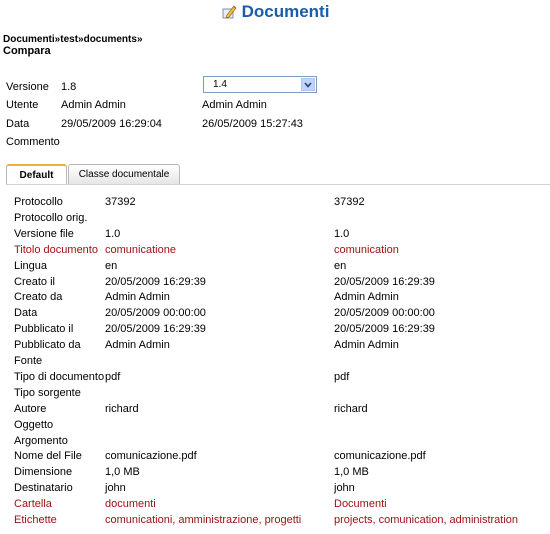 The image size is (550, 534). What do you see at coordinates (252, 124) in the screenshot?
I see `info-date-v2: 26/05/2009 15:27:43` at bounding box center [252, 124].